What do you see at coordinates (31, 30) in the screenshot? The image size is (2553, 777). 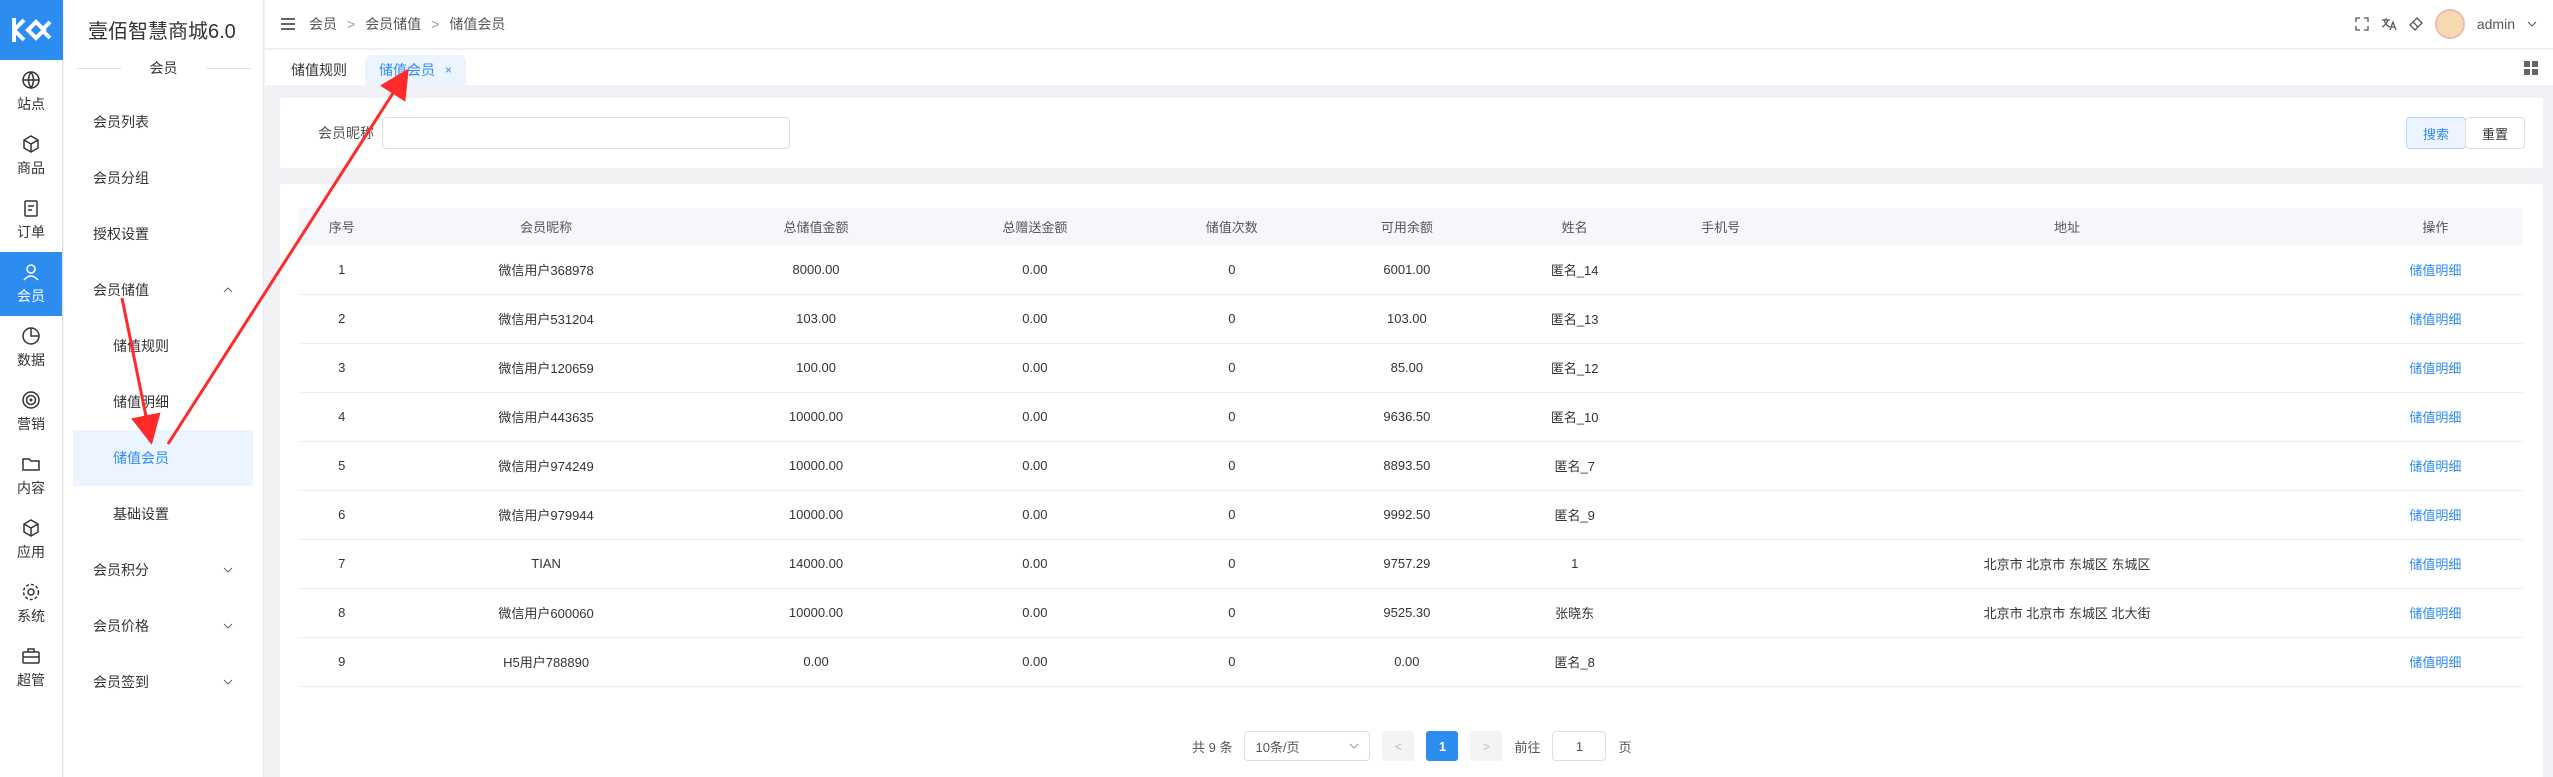 I see `app-logo` at bounding box center [31, 30].